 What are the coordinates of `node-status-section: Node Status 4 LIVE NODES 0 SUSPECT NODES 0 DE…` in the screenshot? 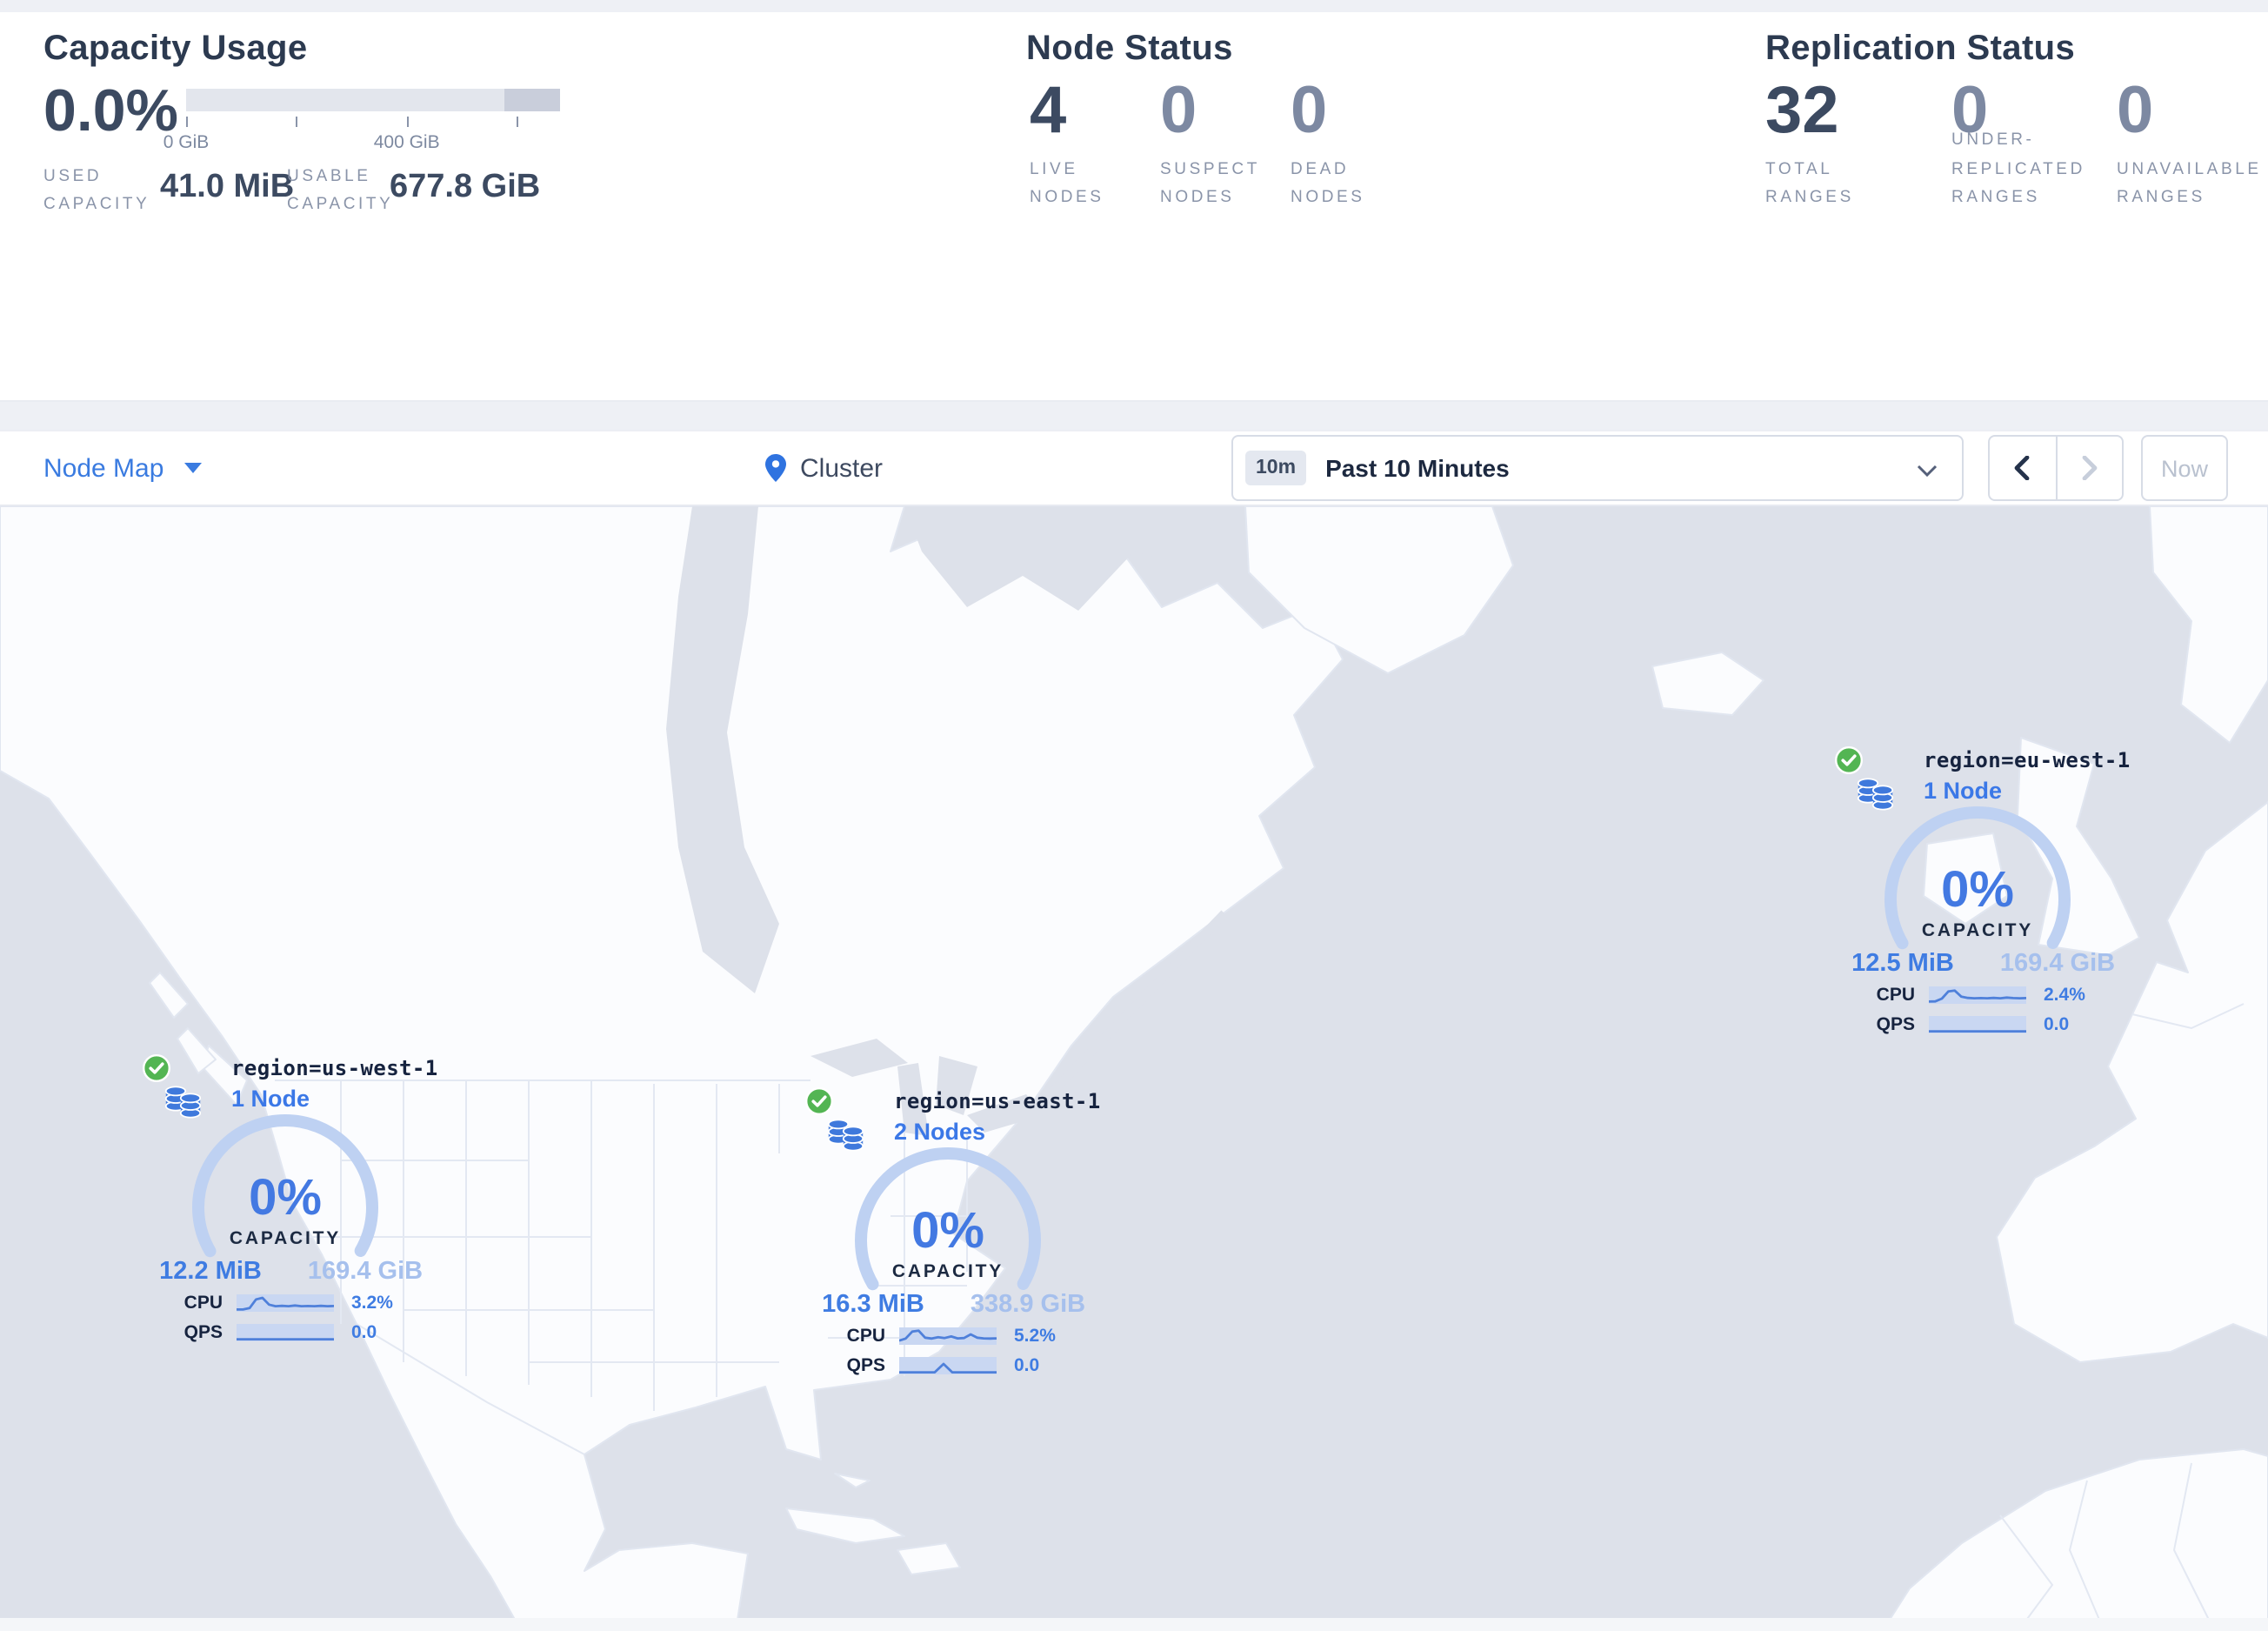 It's located at (1374, 206).